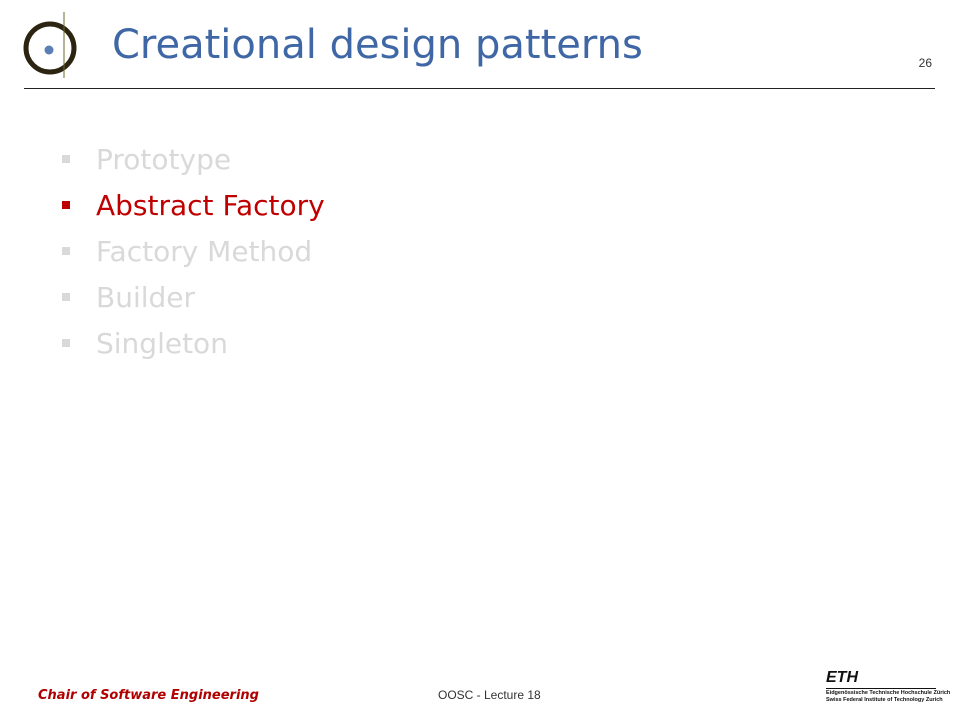  I want to click on bullet-label: Factory Method, so click(204, 251).